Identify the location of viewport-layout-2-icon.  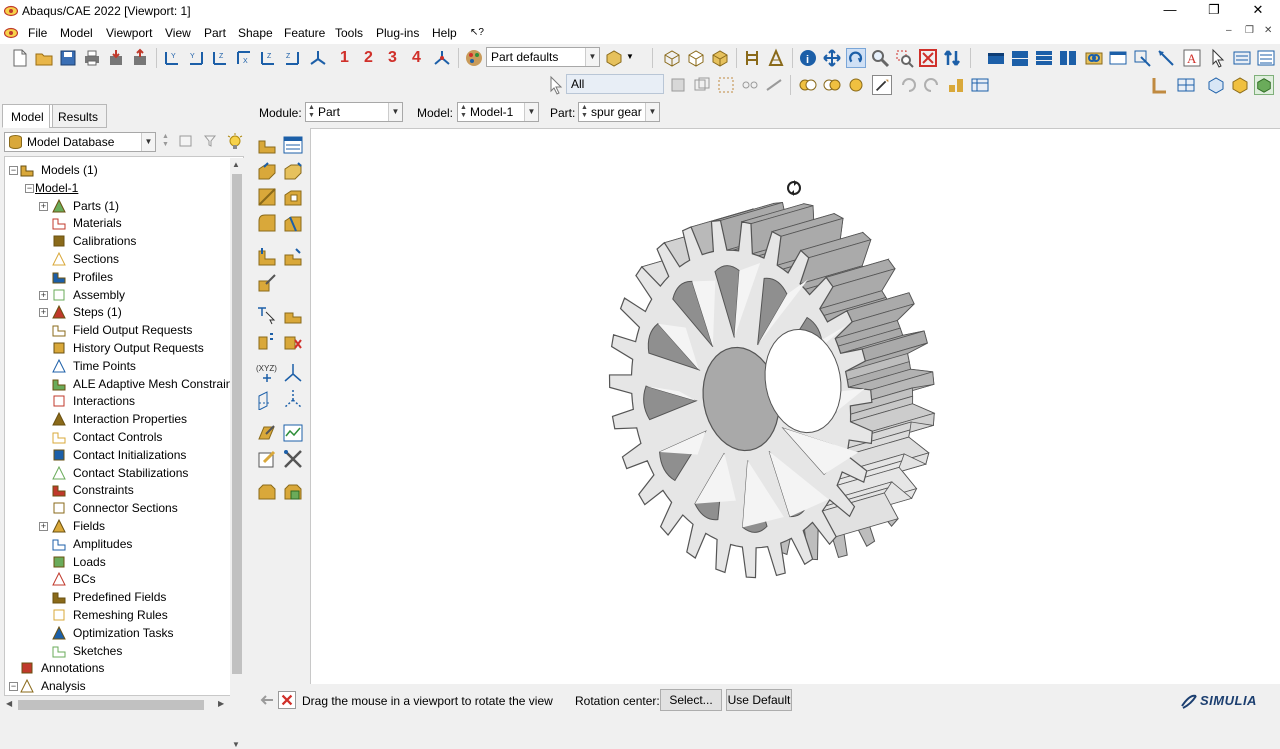
(1020, 58).